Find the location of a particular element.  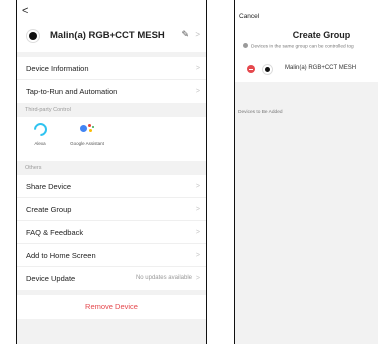

third-party-control: Alexa Google Assistant is located at coordinates (111, 139).